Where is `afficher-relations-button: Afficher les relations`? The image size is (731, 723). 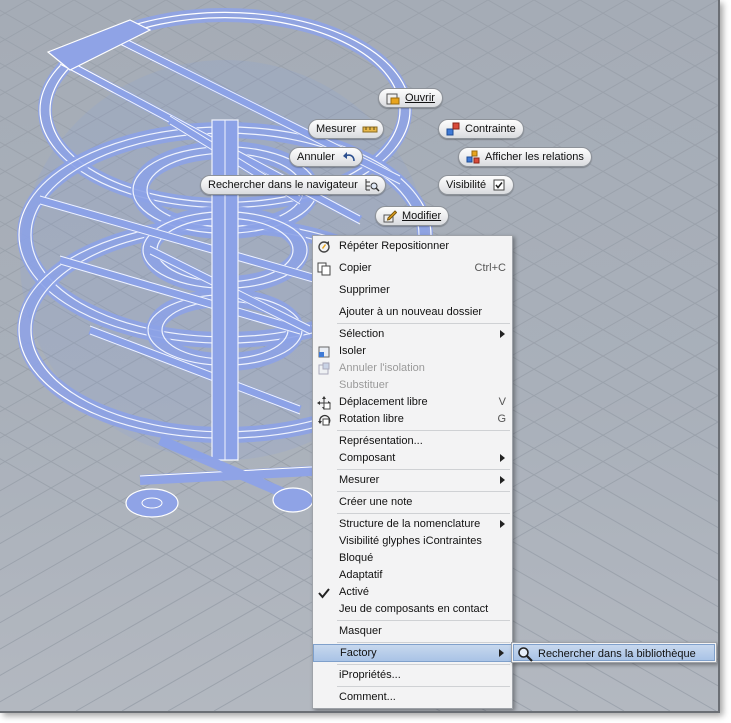
afficher-relations-button: Afficher les relations is located at coordinates (525, 157).